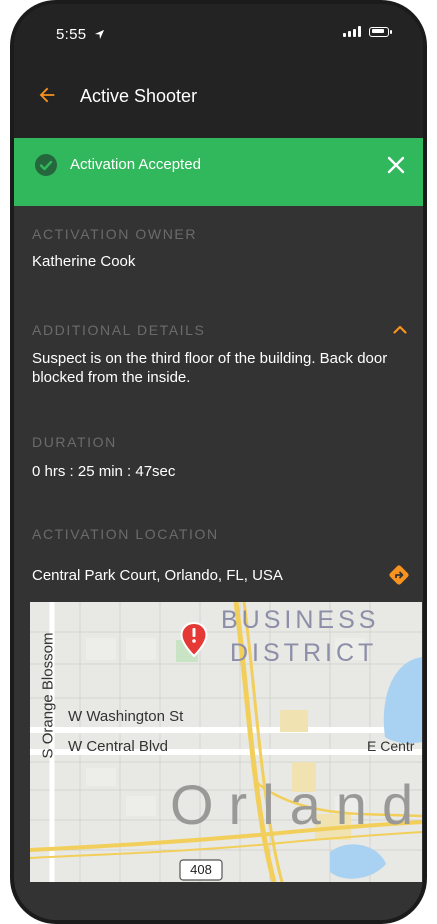 This screenshot has width=437, height=924. I want to click on page-title: Active Shooter, so click(139, 96).